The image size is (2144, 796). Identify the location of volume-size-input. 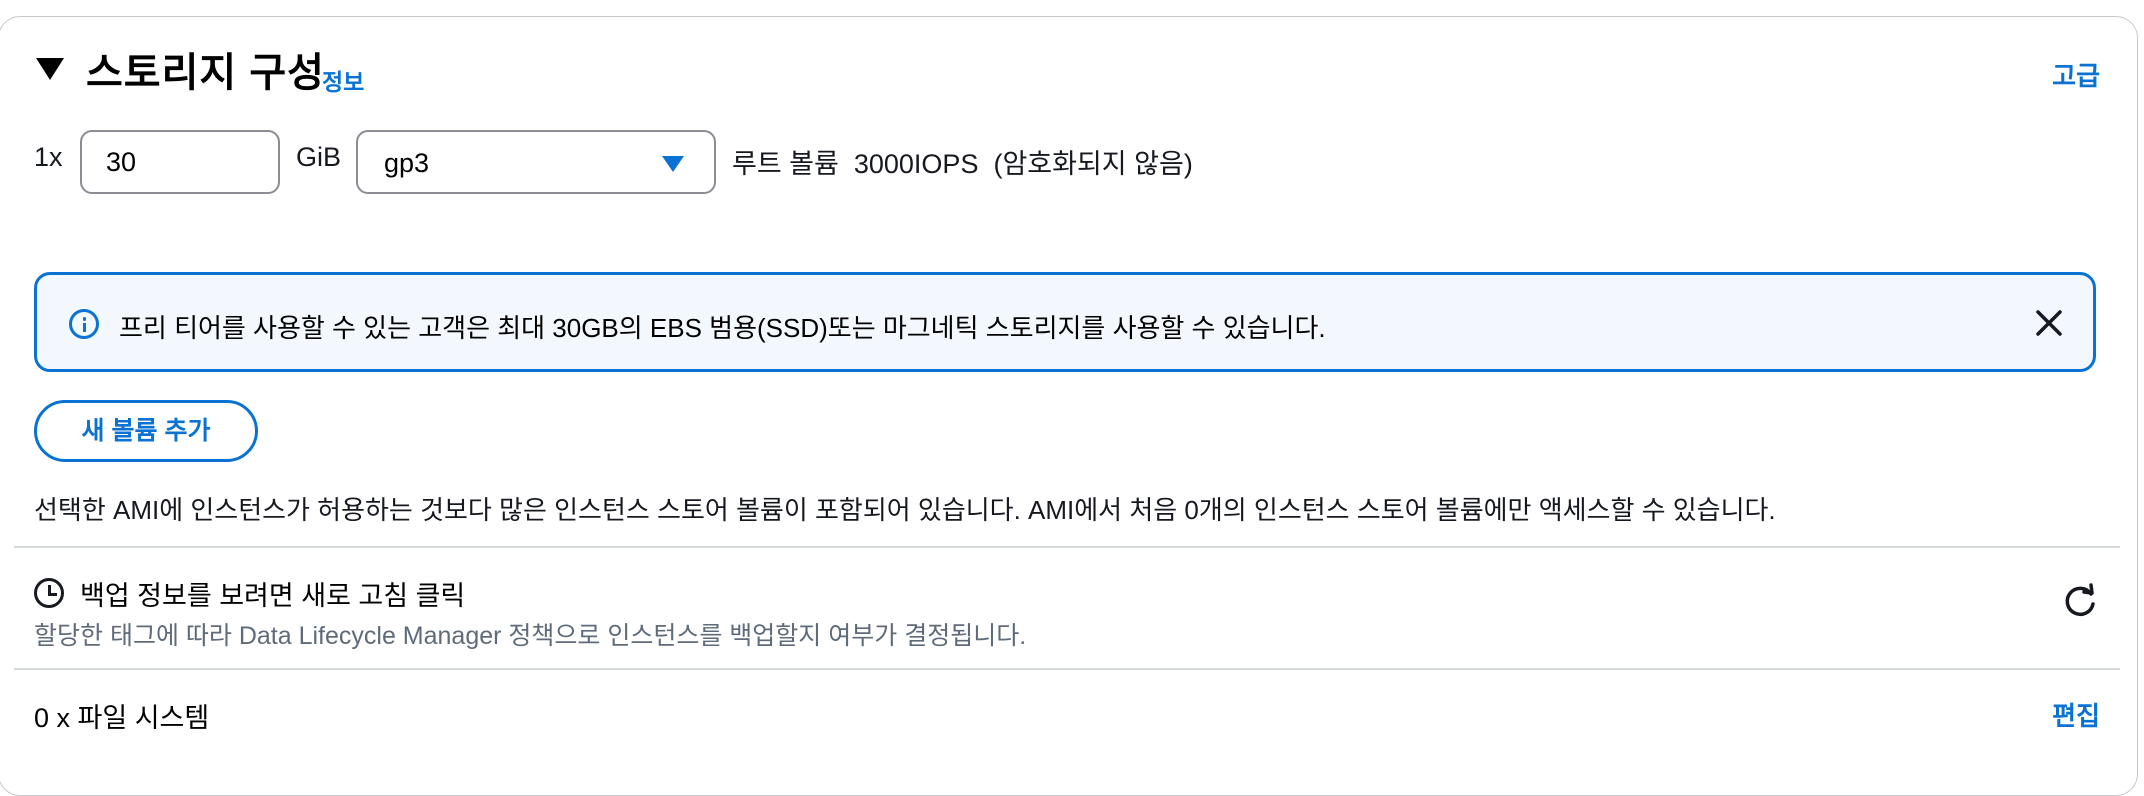
(180, 162).